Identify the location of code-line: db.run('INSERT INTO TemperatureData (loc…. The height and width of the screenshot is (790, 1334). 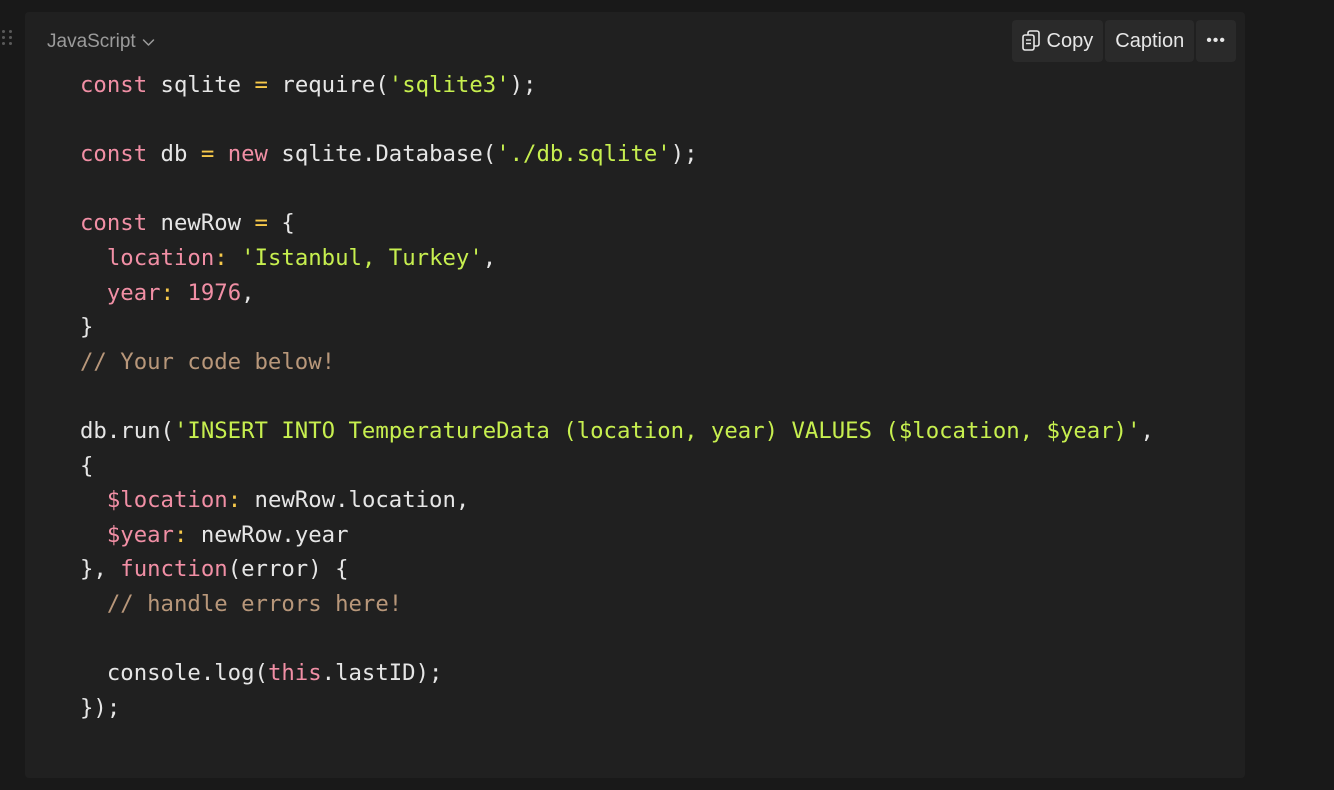
(617, 431).